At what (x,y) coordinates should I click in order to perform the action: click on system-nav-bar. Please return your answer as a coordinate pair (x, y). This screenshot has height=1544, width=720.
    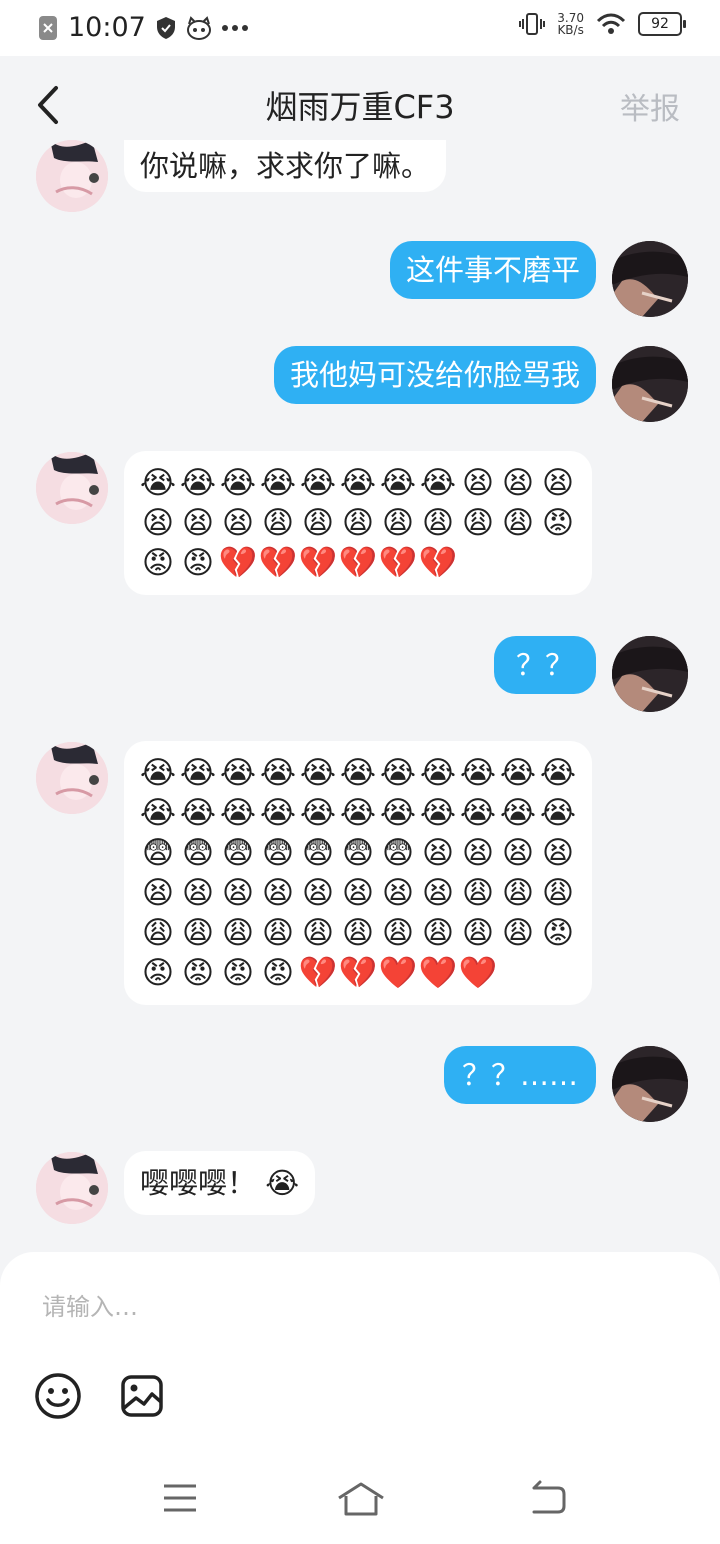
    Looking at the image, I should click on (360, 1502).